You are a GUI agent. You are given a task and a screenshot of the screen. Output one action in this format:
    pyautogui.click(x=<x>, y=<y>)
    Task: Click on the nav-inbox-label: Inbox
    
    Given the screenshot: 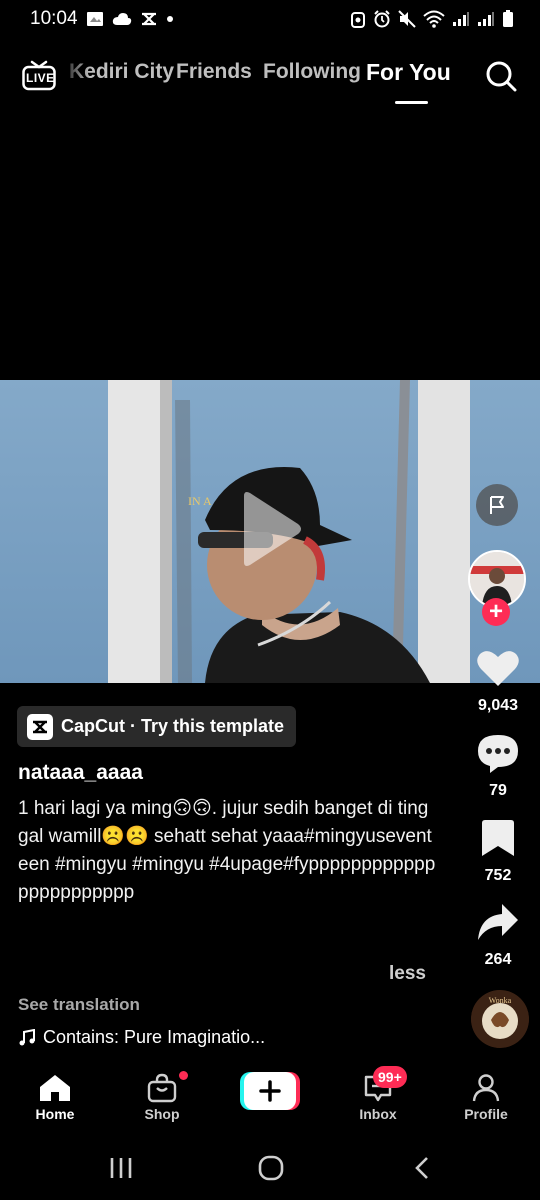 What is the action you would take?
    pyautogui.click(x=378, y=1114)
    